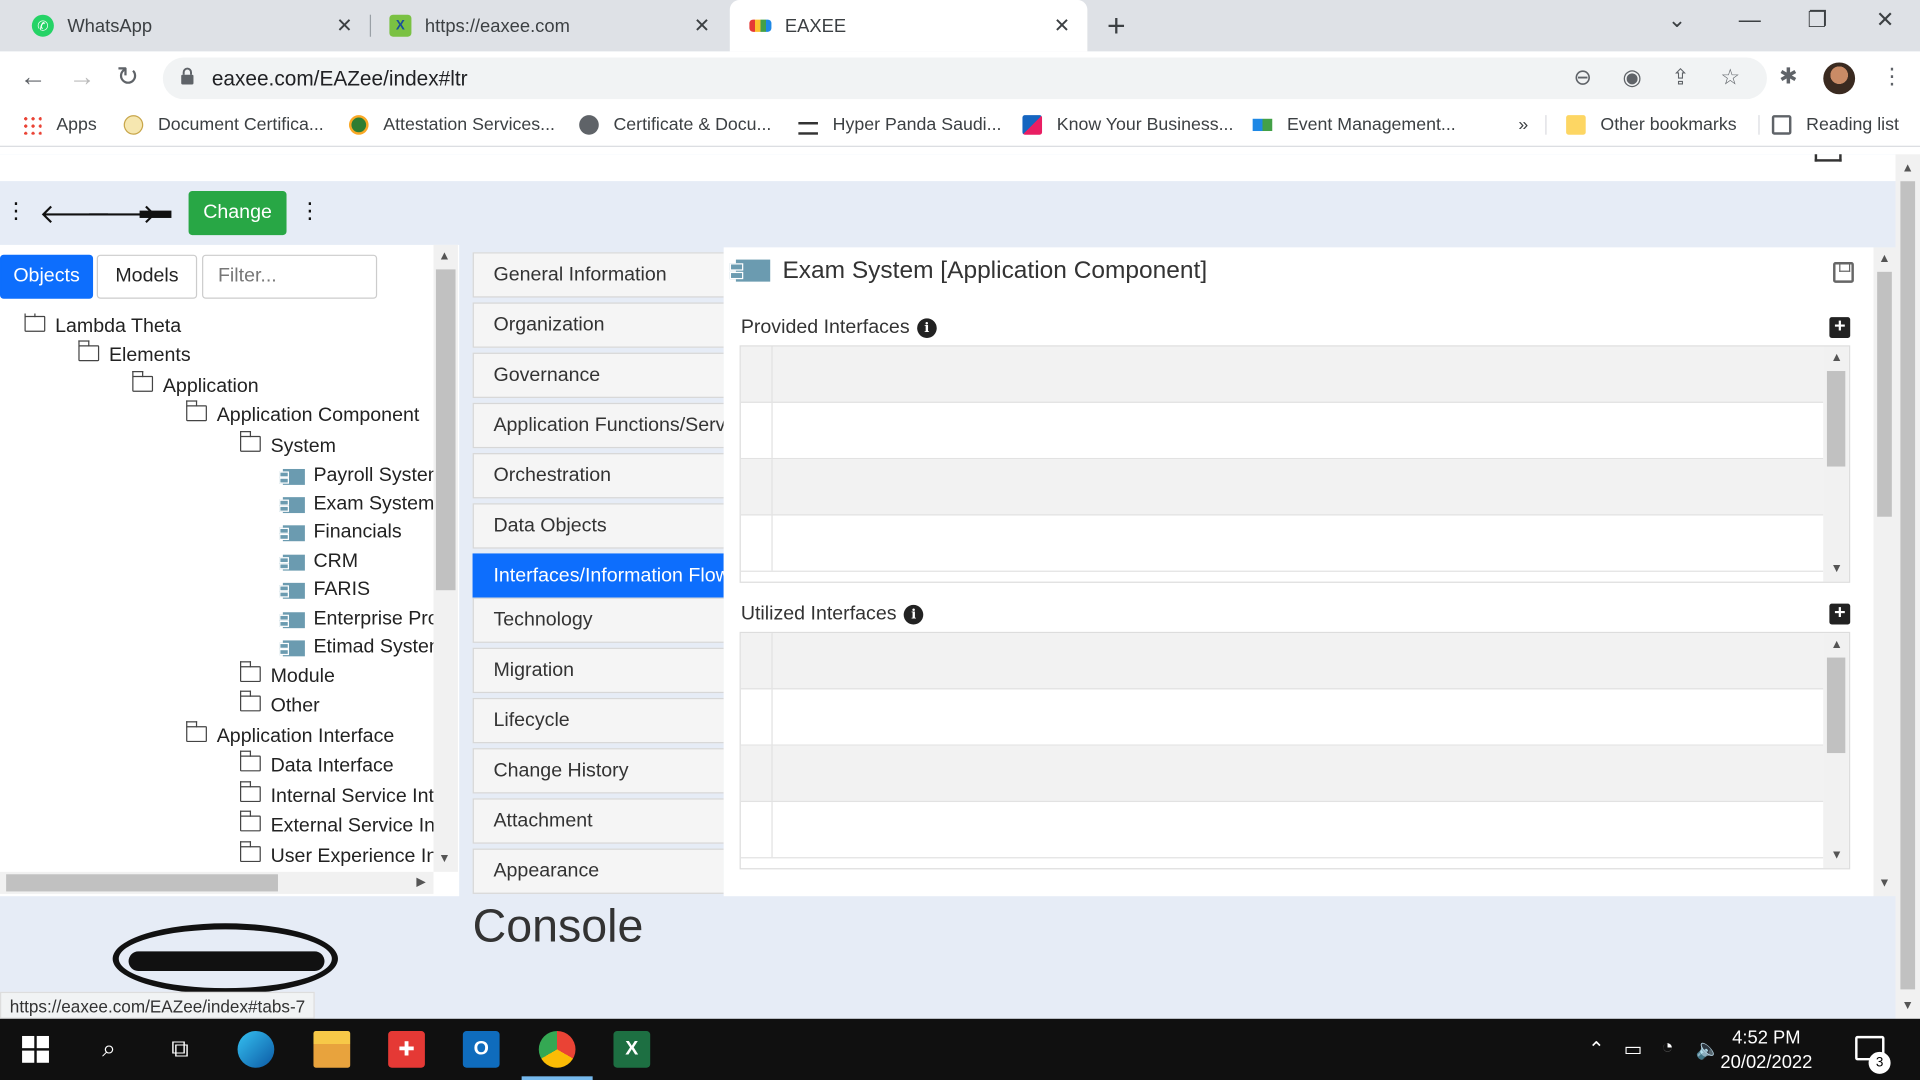 The width and height of the screenshot is (1920, 1080). I want to click on tree-folder-node: User Experience Int, so click(336, 854).